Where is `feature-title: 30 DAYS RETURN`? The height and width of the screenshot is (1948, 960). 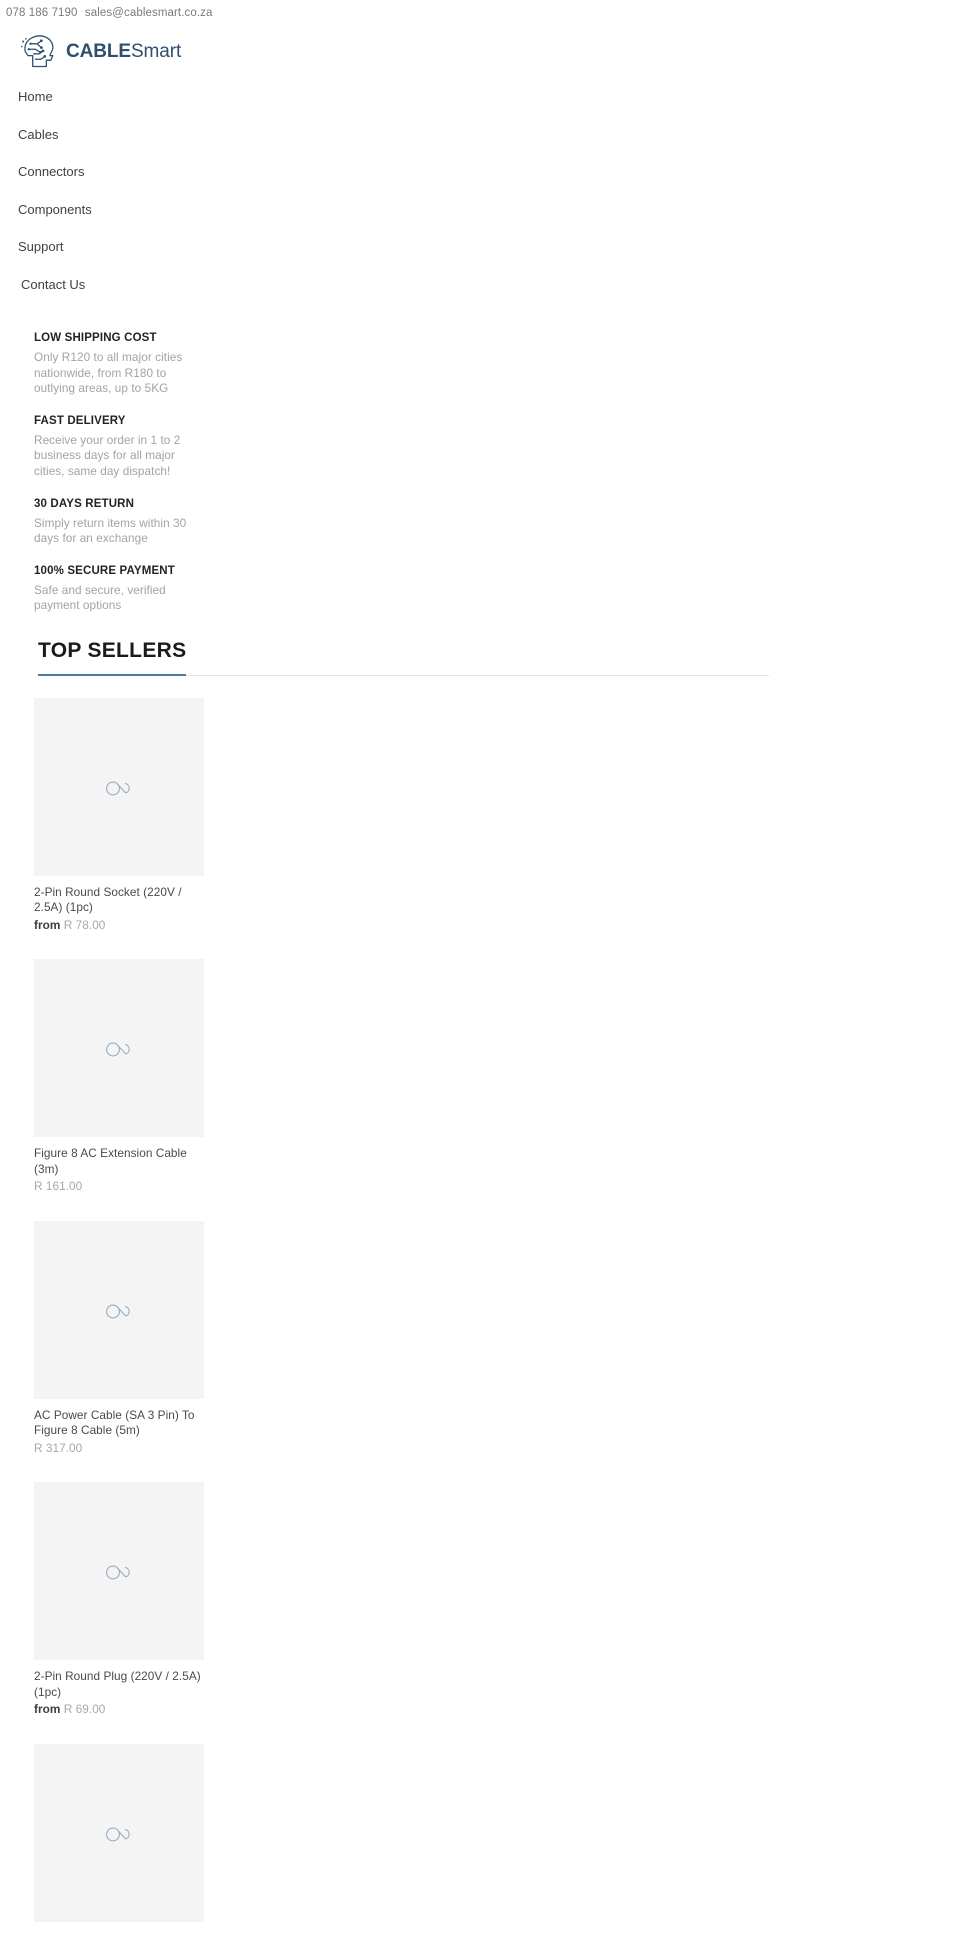
feature-title: 30 DAYS RETURN is located at coordinates (84, 503).